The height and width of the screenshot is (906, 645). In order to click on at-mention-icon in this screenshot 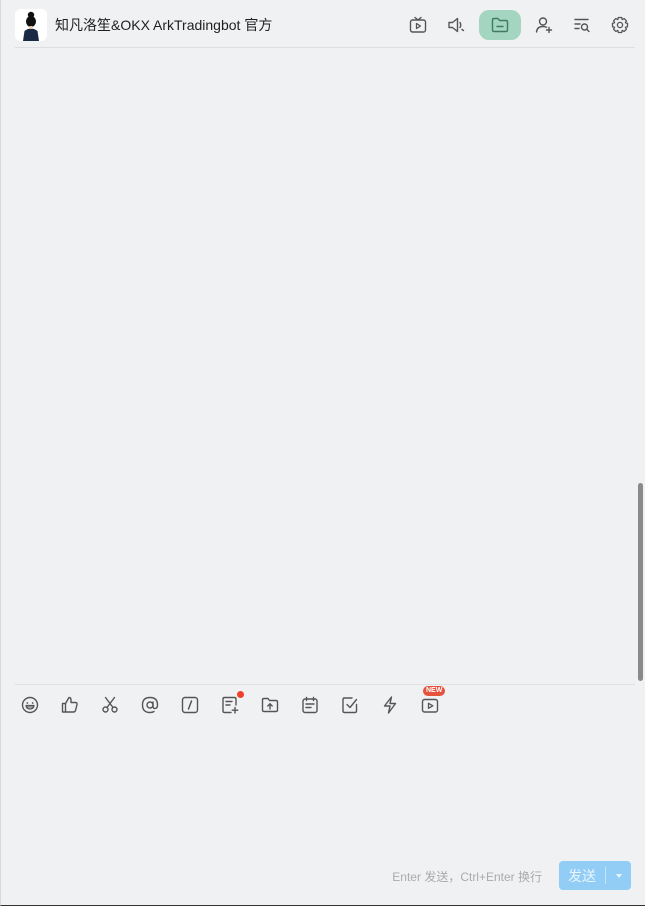, I will do `click(150, 705)`.